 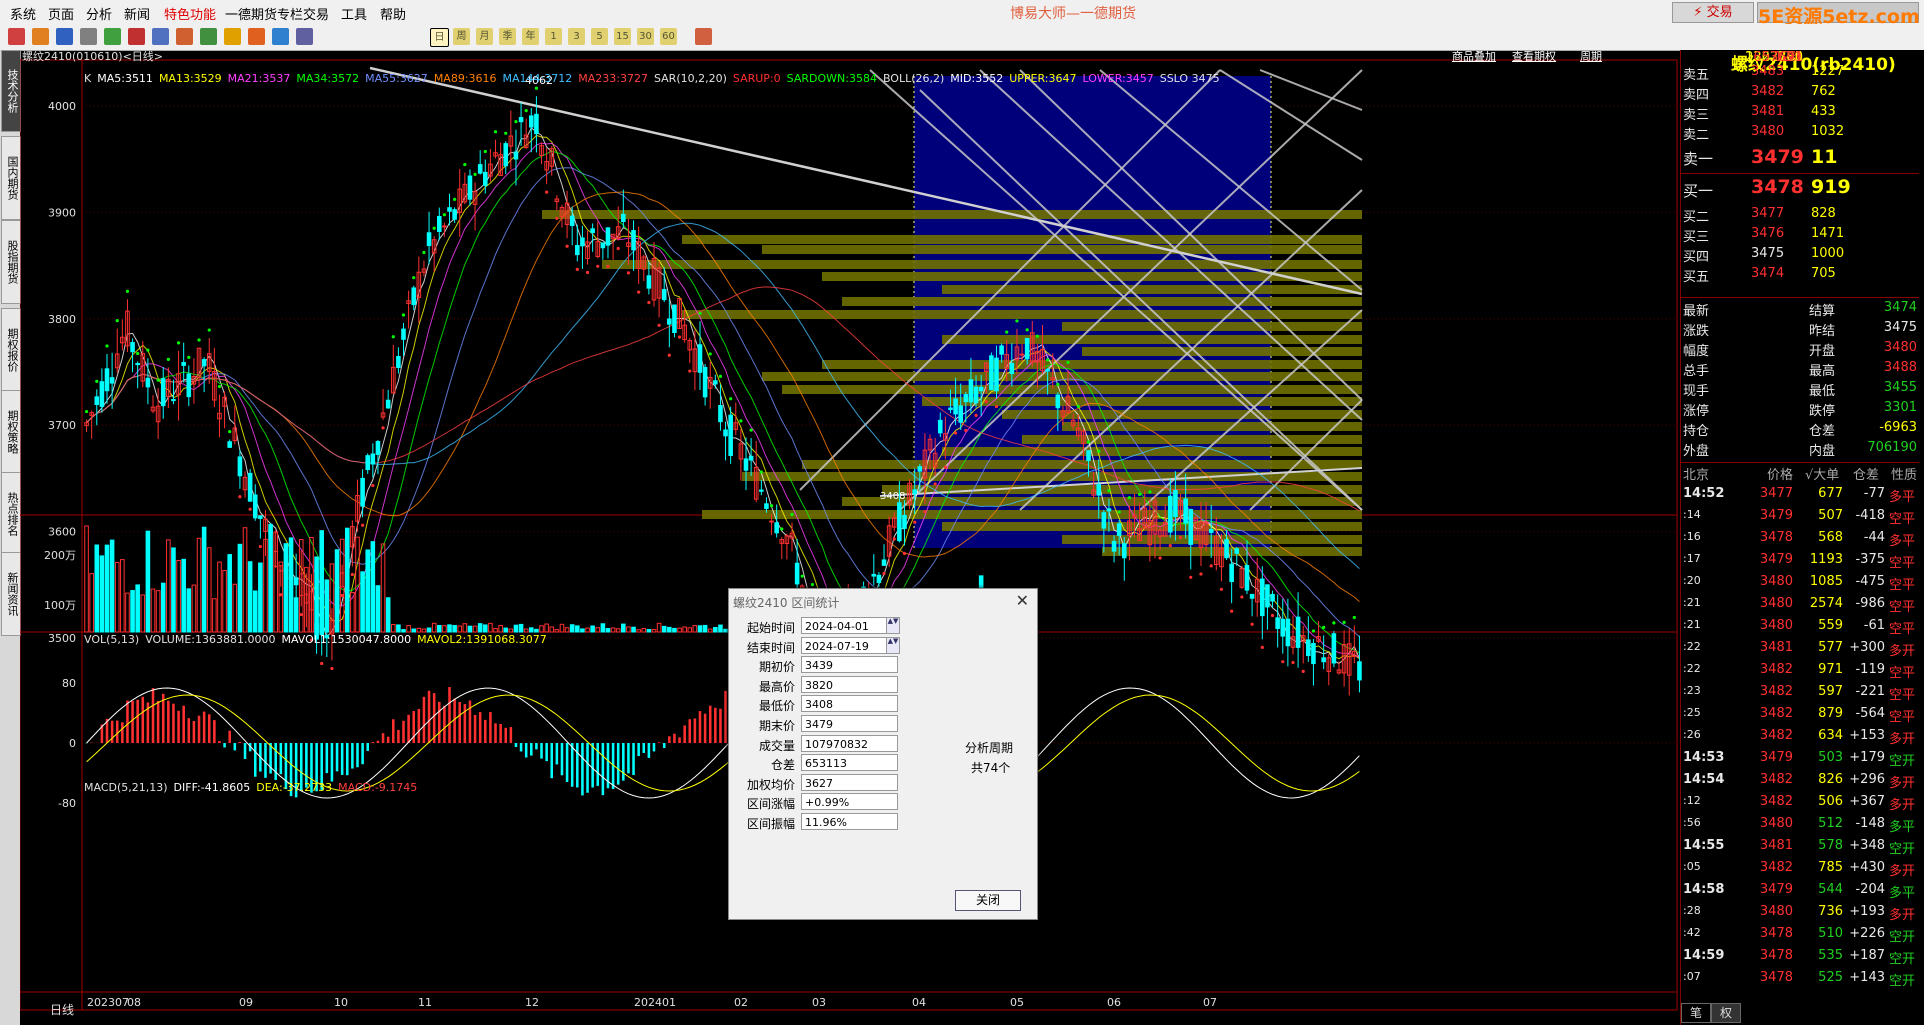 I want to click on dialog-field-input: 11.96%, so click(x=849, y=821).